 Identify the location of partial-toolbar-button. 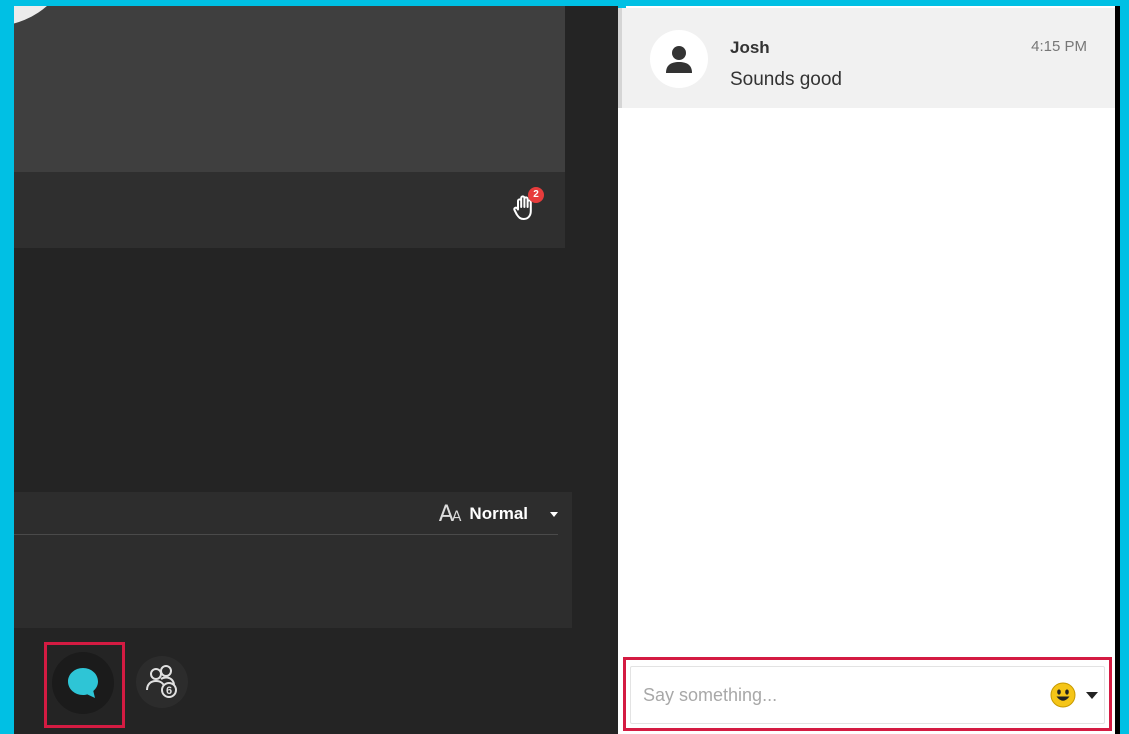
(20, 684).